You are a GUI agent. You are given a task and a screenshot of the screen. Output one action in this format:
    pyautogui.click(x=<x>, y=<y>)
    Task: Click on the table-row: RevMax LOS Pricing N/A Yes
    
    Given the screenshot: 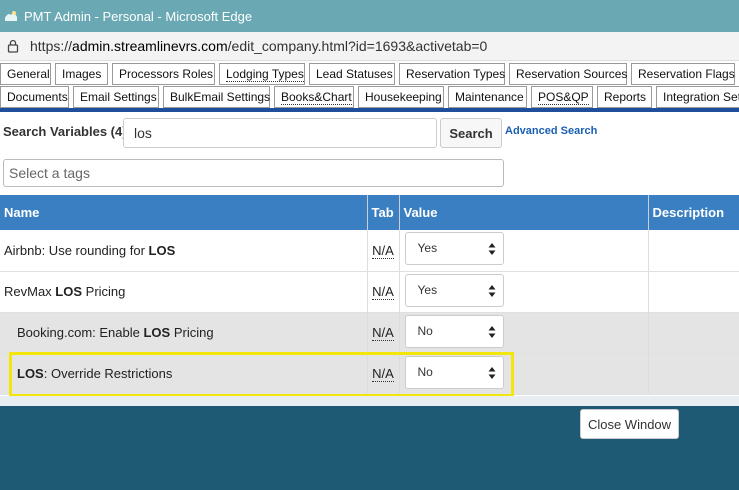 What is the action you would take?
    pyautogui.click(x=369, y=292)
    